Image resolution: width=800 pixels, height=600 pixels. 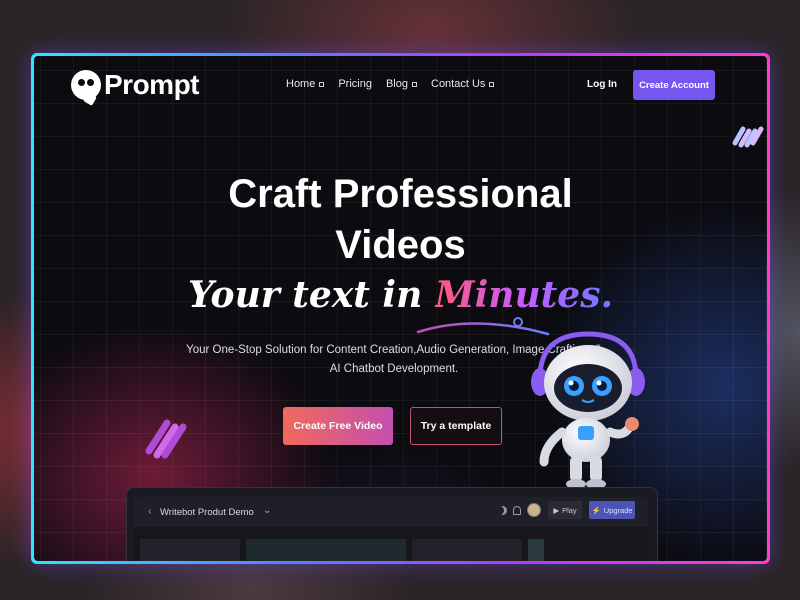 I want to click on nav-item-label: Pricing, so click(x=355, y=84).